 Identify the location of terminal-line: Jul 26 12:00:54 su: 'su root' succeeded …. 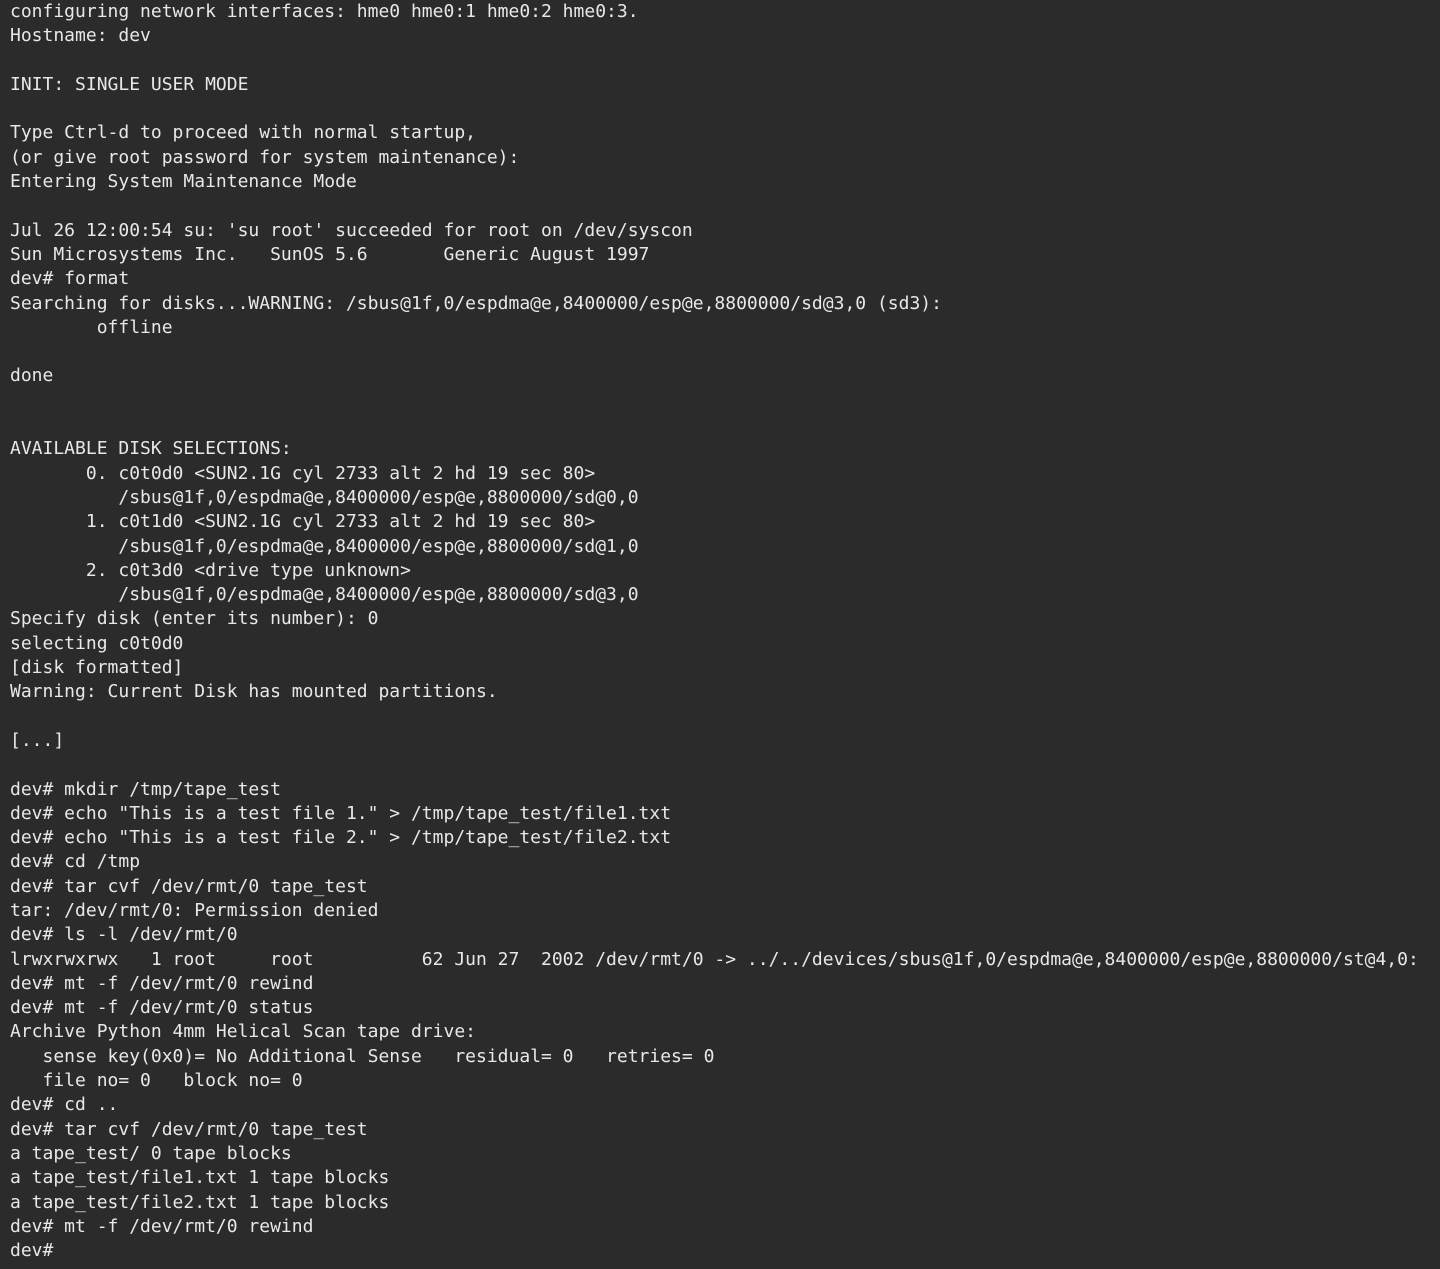
(351, 230).